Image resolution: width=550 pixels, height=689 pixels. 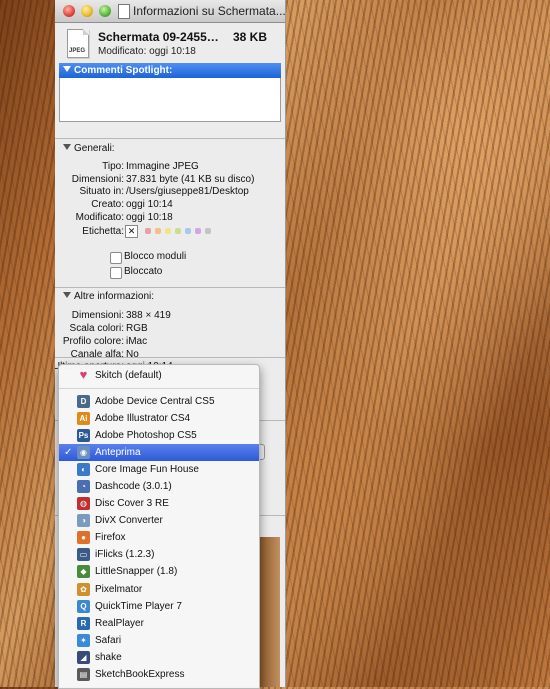 I want to click on spotlight-comments-header: Commenti Spotlight:, so click(x=170, y=70).